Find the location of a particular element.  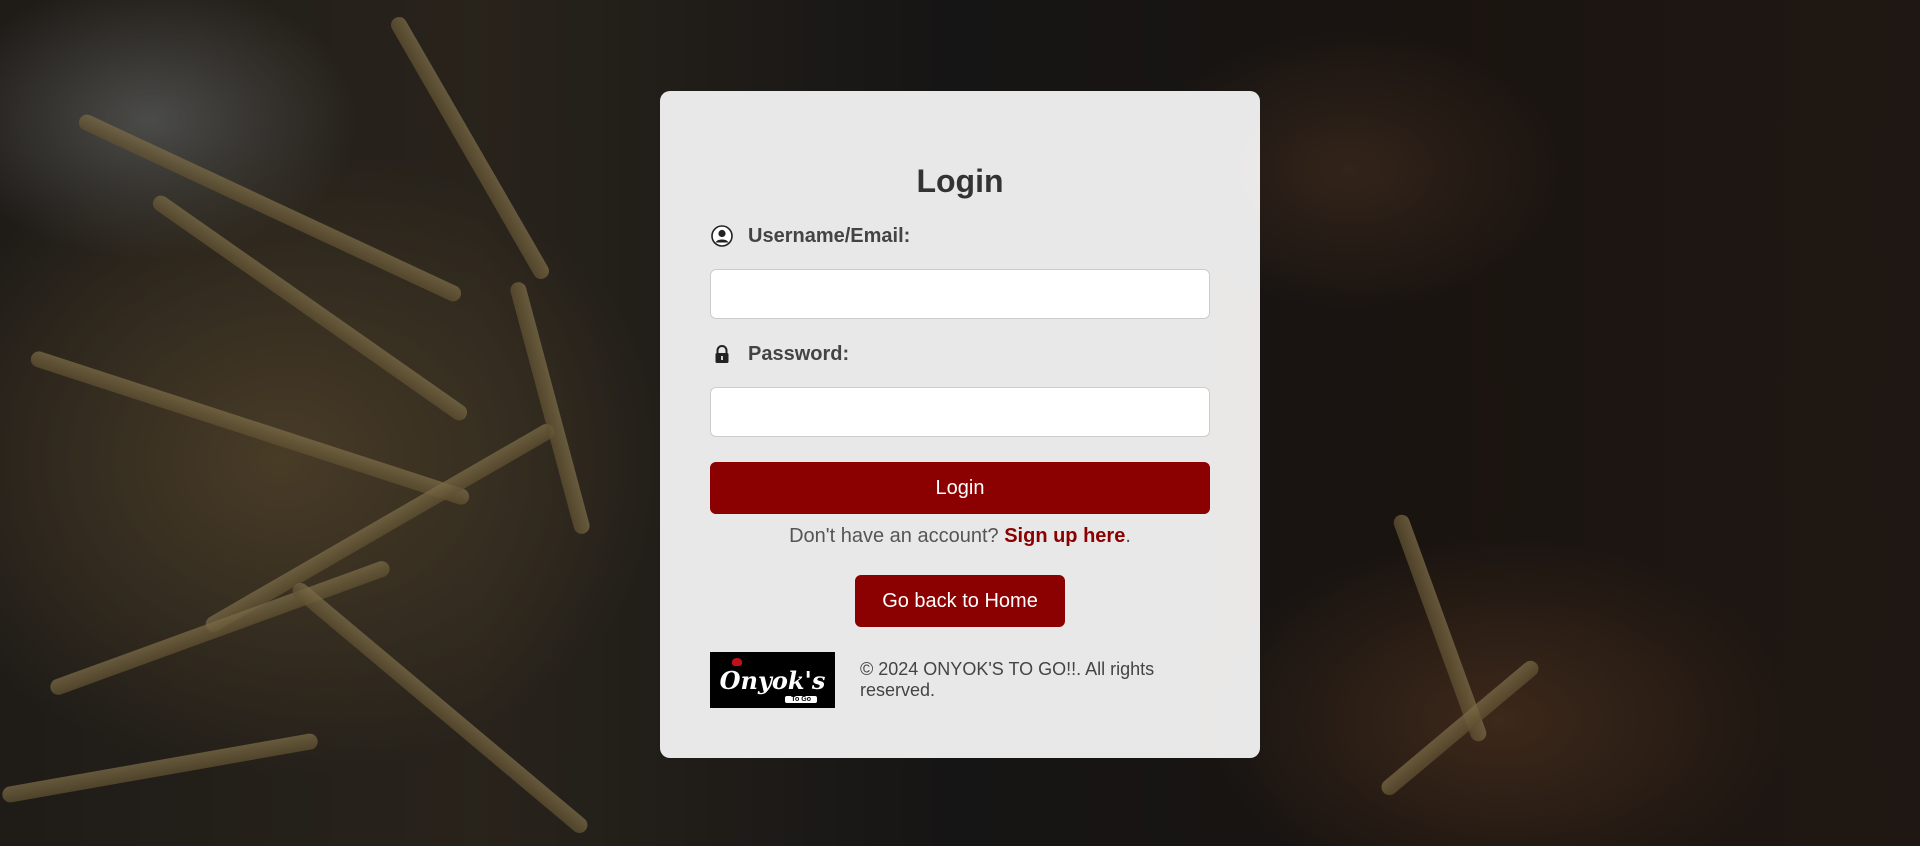

page-title: Login is located at coordinates (960, 181).